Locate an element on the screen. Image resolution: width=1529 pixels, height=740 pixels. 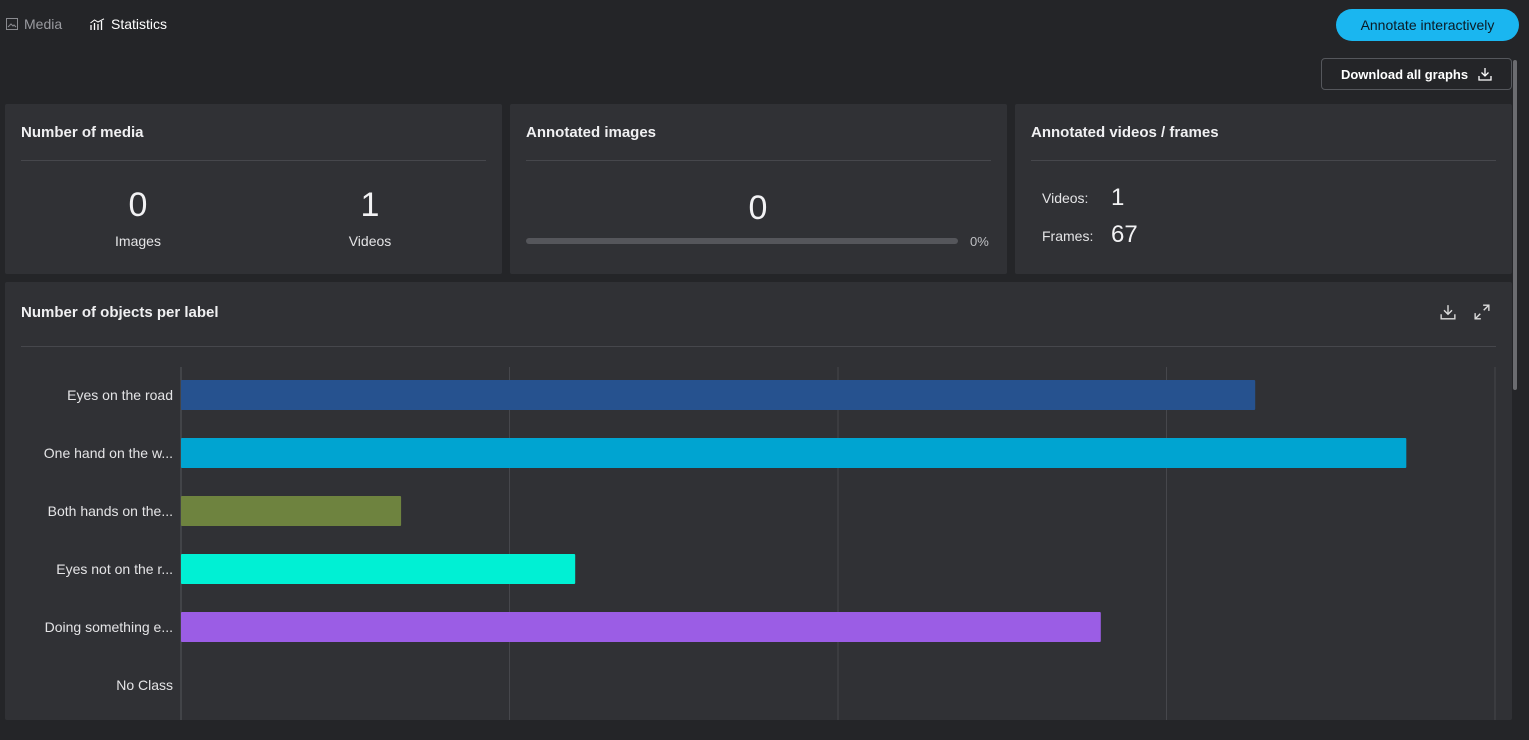
category-label: Eyes on the road is located at coordinates (120, 395).